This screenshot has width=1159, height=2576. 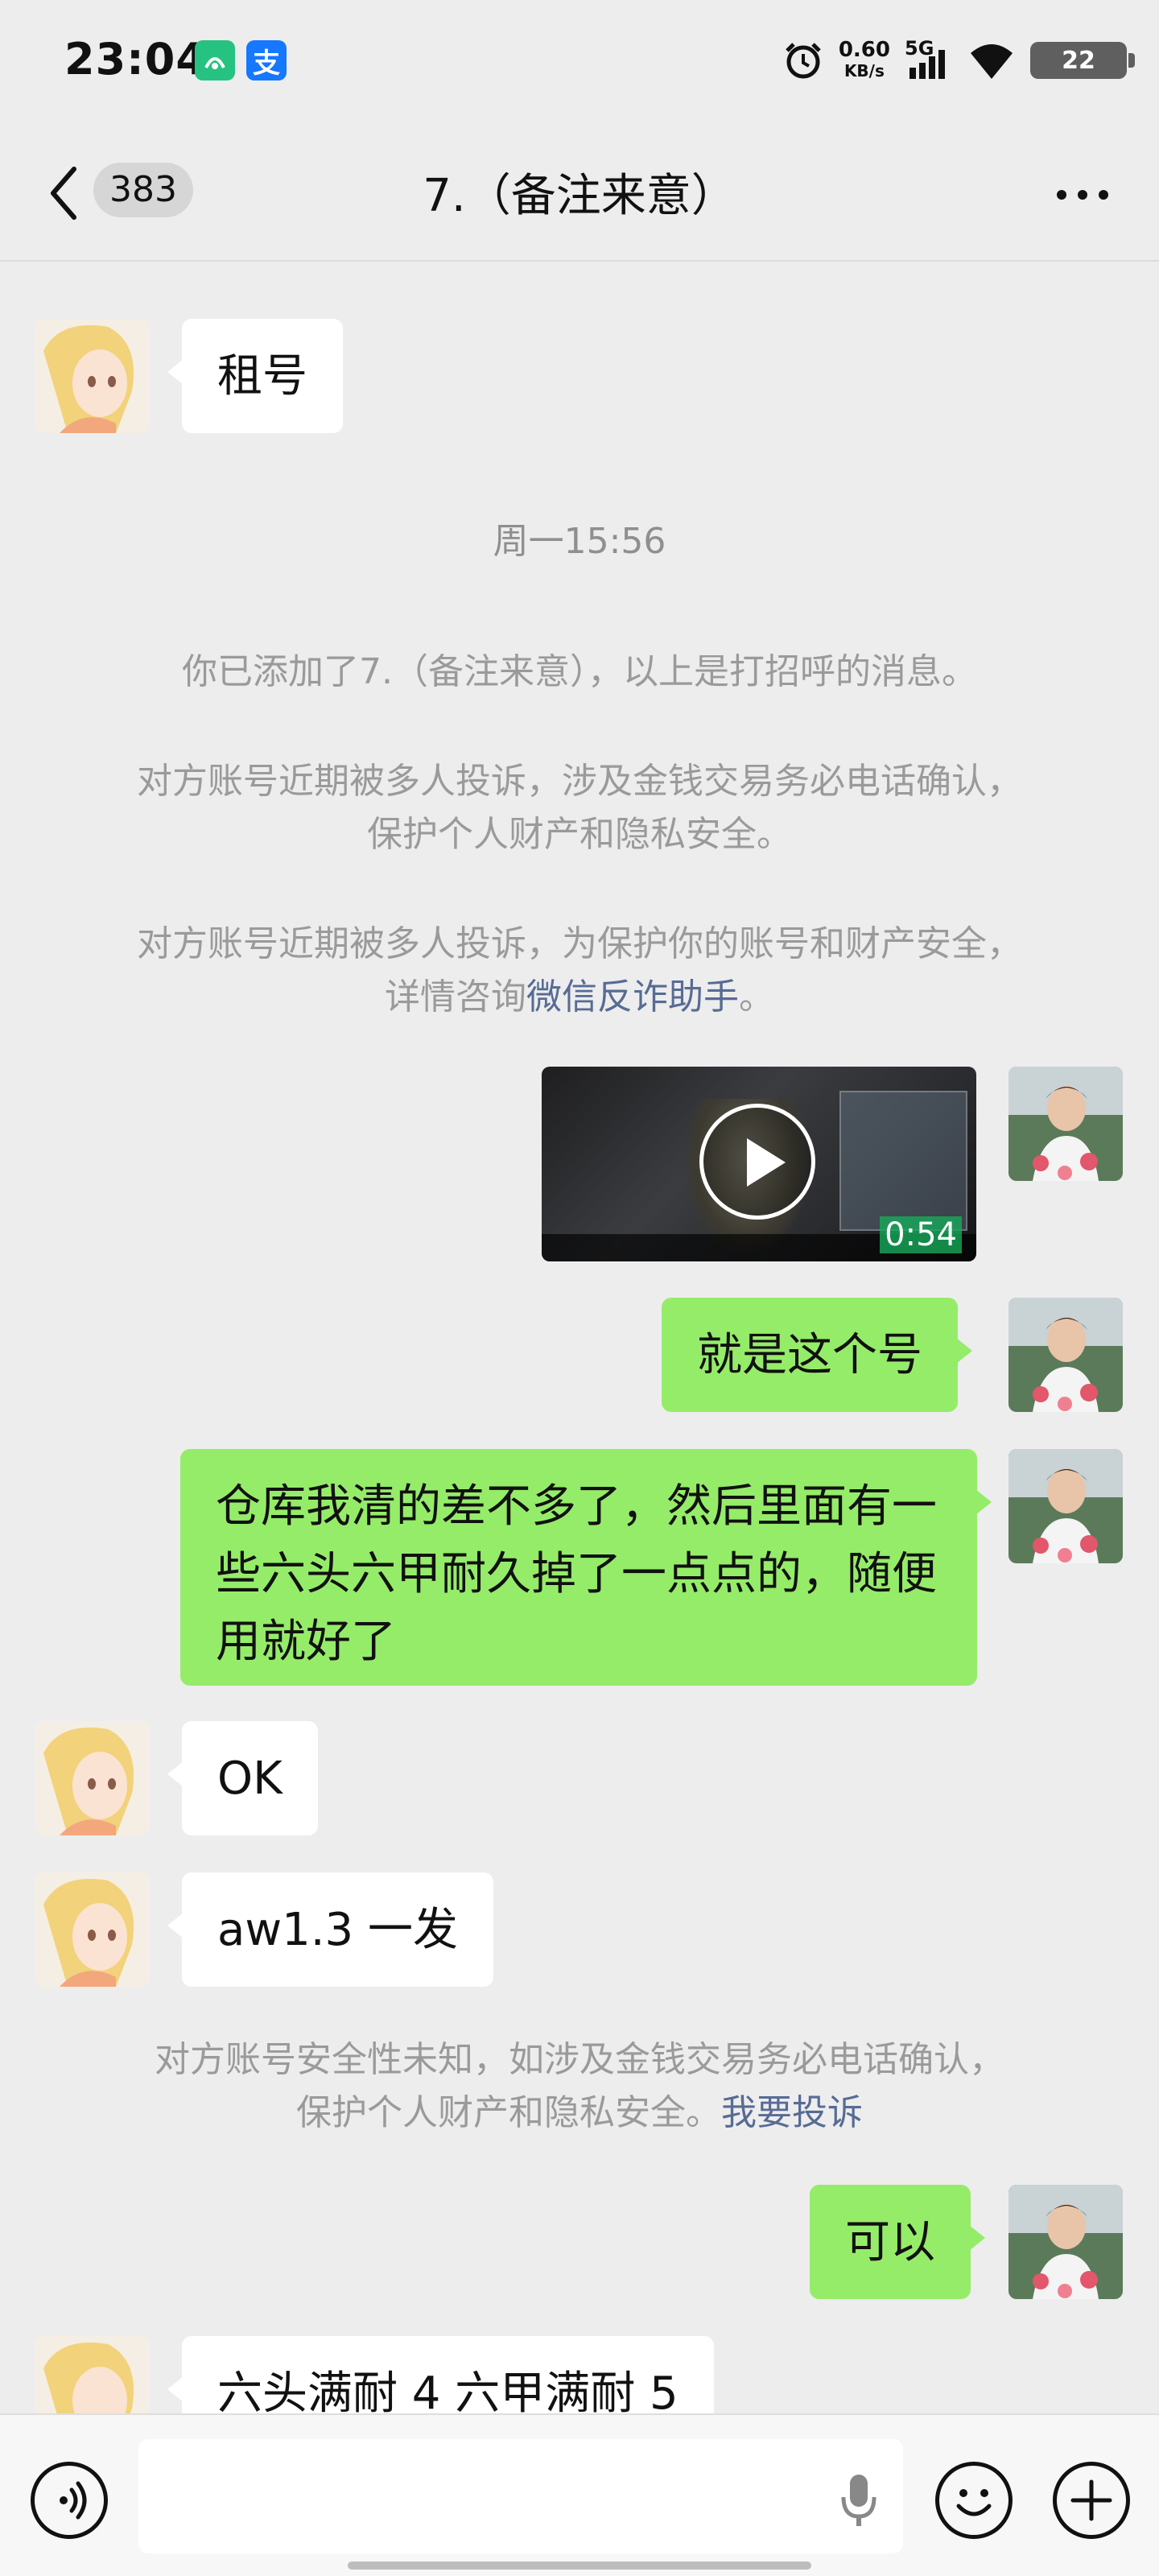 I want to click on more-options-icon, so click(x=1082, y=195).